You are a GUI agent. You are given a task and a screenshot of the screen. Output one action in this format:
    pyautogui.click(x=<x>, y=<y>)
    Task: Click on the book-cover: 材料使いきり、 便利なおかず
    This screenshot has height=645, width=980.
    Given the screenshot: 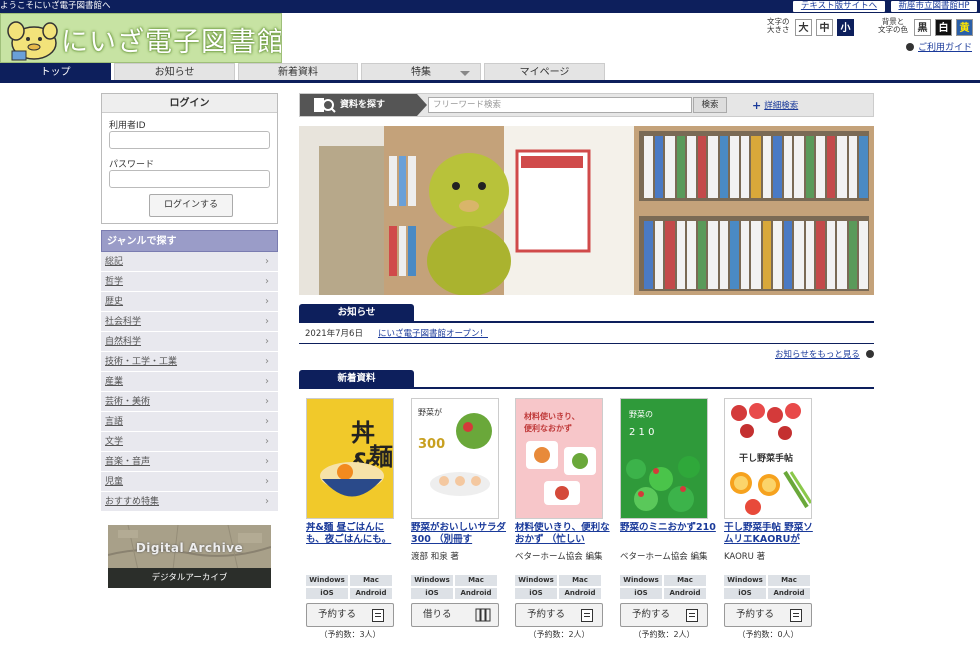 What is the action you would take?
    pyautogui.click(x=559, y=458)
    